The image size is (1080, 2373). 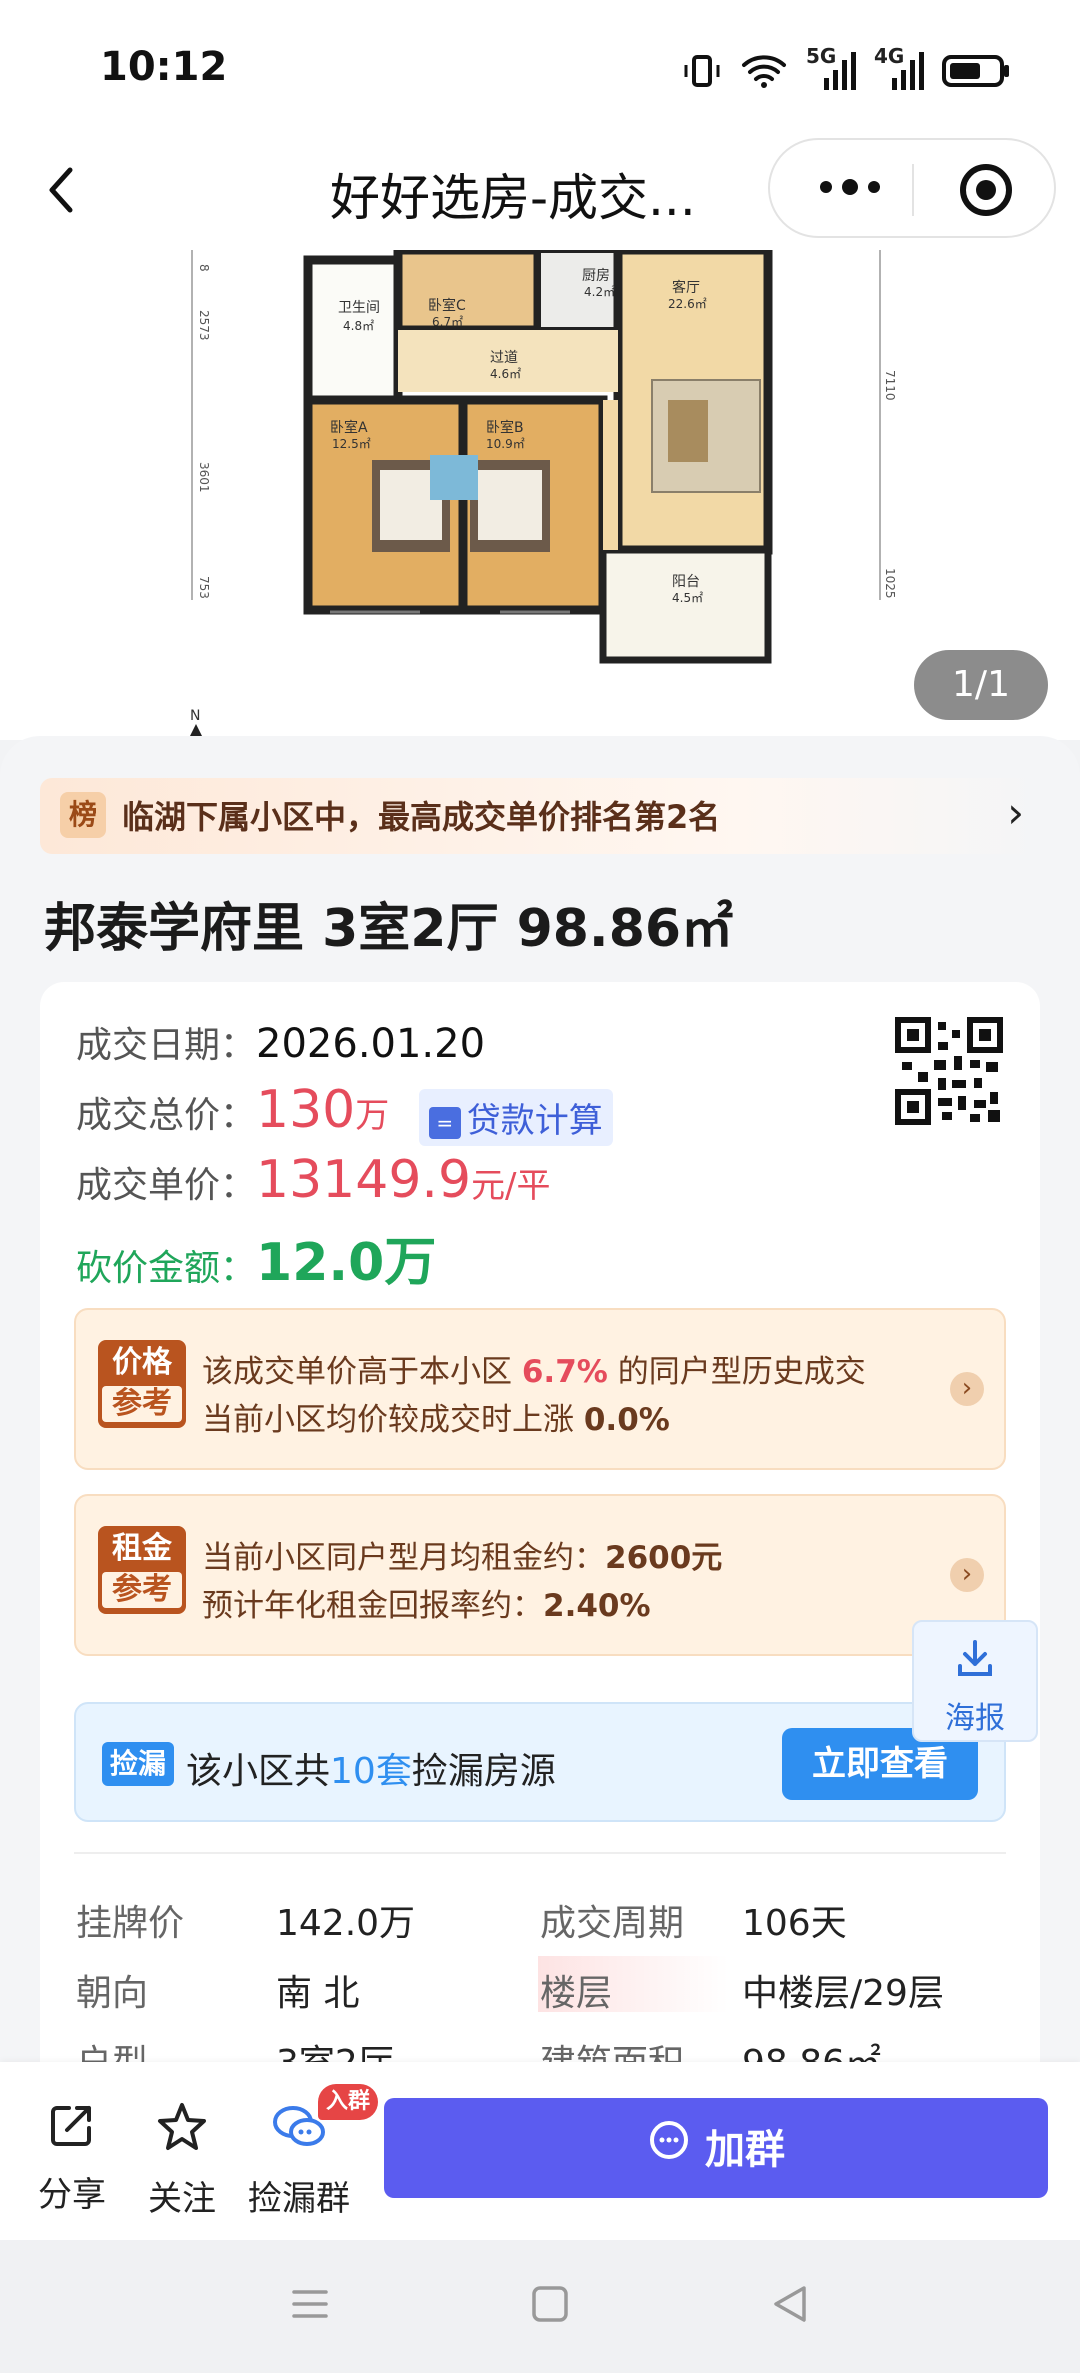 What do you see at coordinates (890, 583) in the screenshot?
I see `svg-text: 1025` at bounding box center [890, 583].